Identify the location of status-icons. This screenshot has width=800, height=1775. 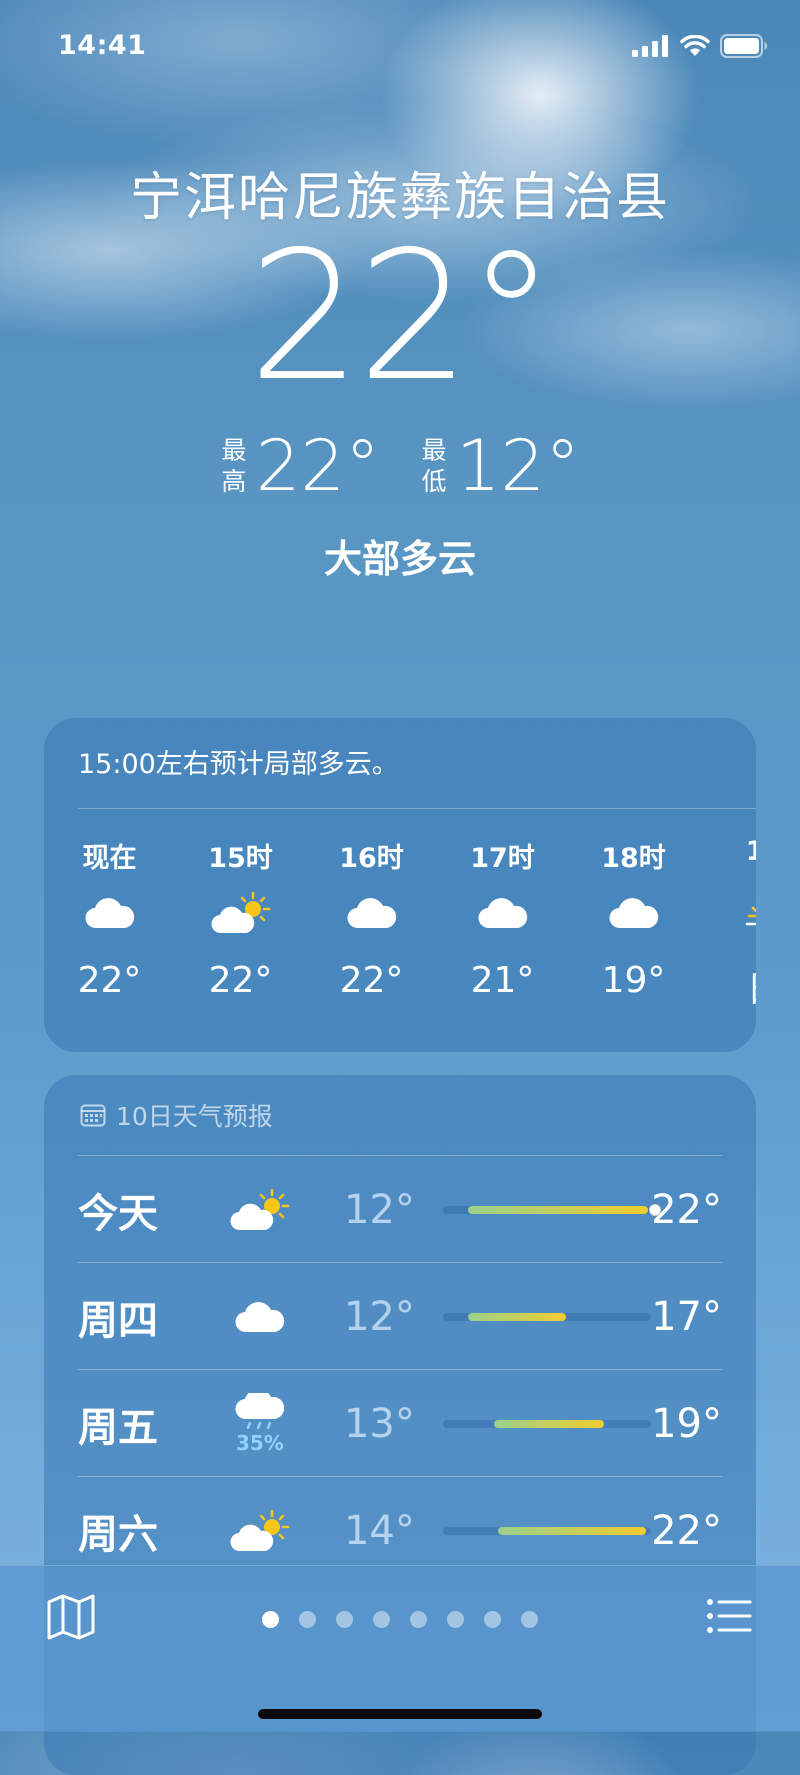
(700, 46).